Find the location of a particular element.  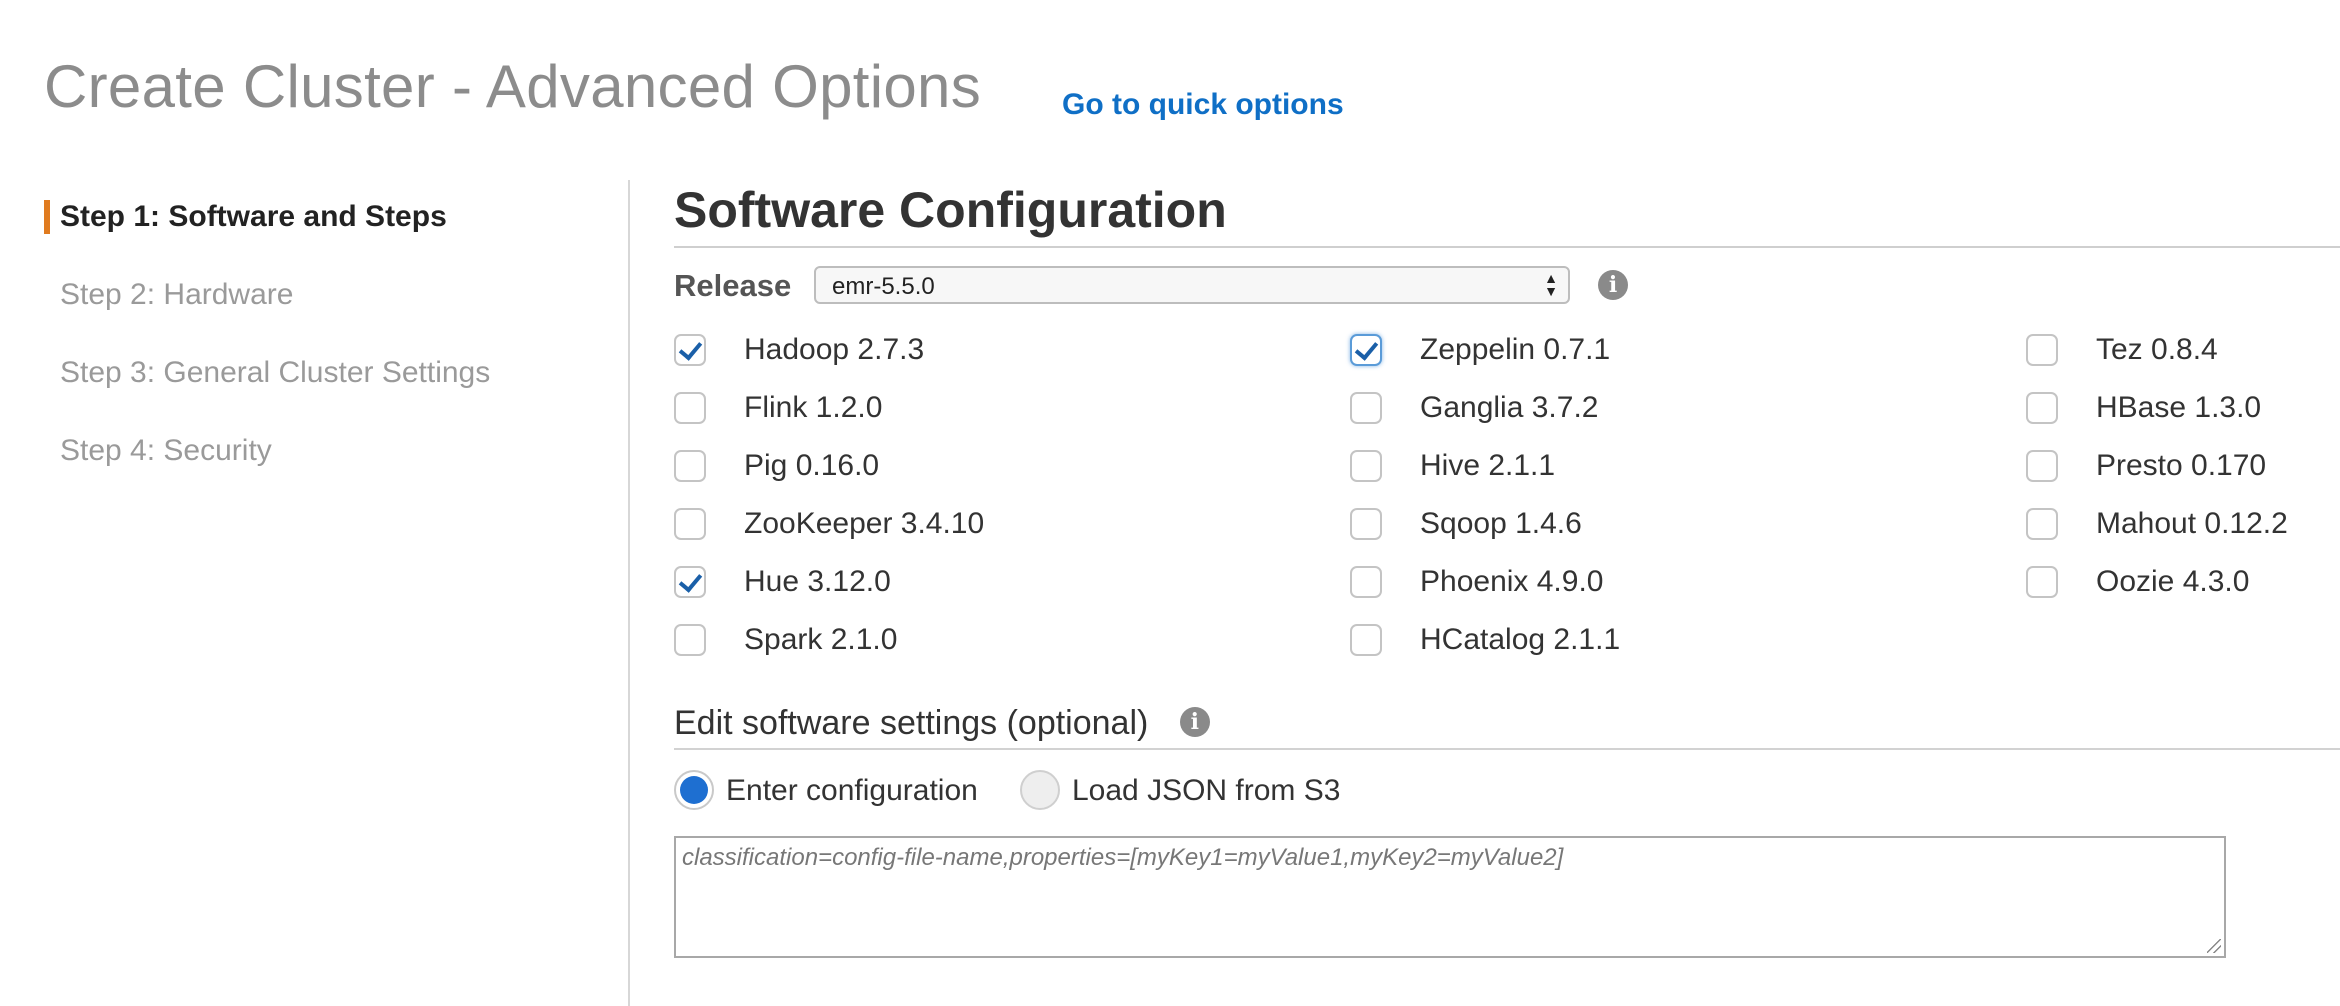

pig-label: Pig 0.16.0 is located at coordinates (811, 466).